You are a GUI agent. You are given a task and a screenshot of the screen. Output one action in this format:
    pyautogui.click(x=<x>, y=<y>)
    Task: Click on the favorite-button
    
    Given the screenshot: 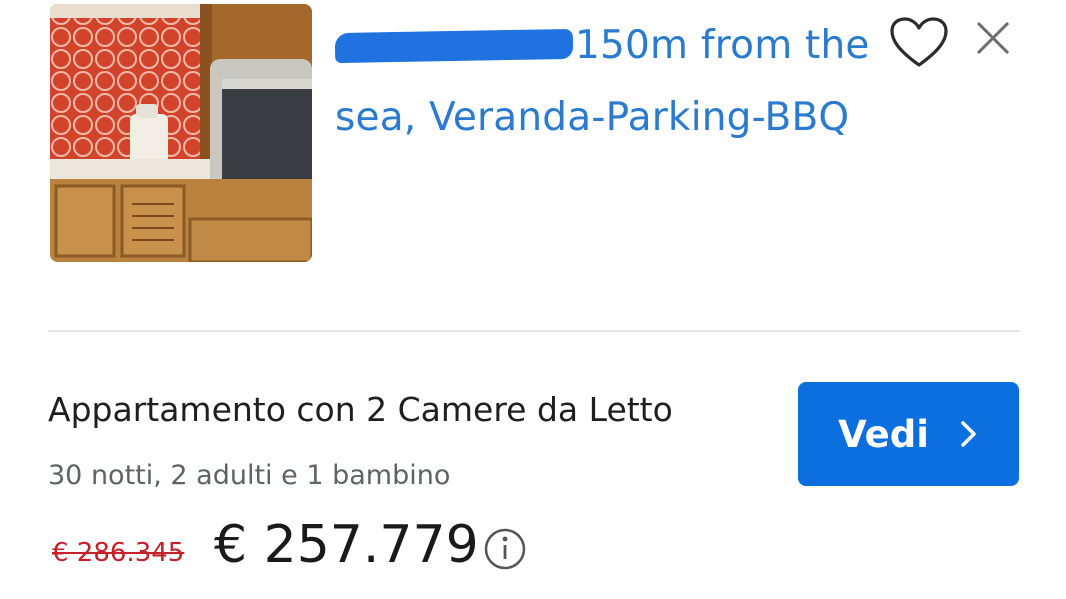 What is the action you would take?
    pyautogui.click(x=919, y=43)
    